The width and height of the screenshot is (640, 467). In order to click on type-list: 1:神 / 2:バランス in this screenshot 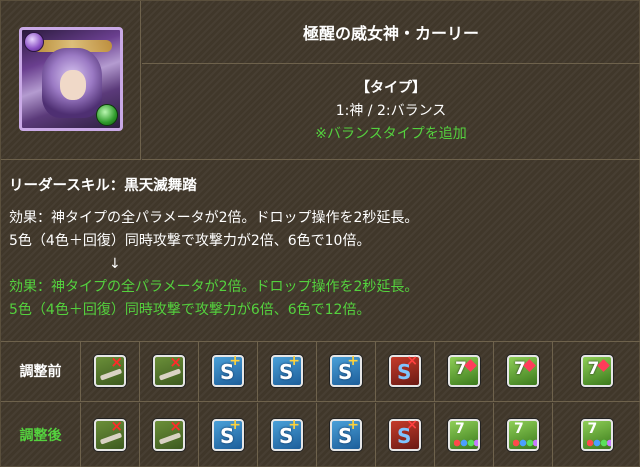, I will do `click(391, 111)`.